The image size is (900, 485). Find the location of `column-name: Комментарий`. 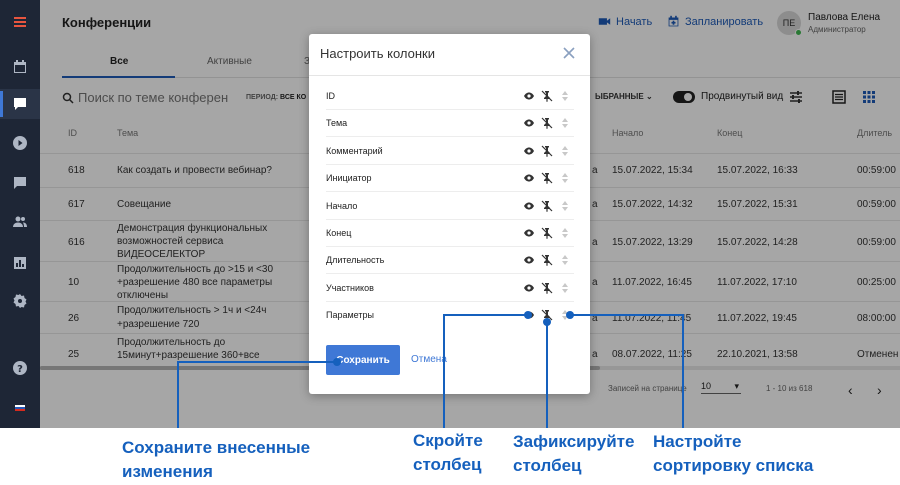

column-name: Комментарий is located at coordinates (354, 150).